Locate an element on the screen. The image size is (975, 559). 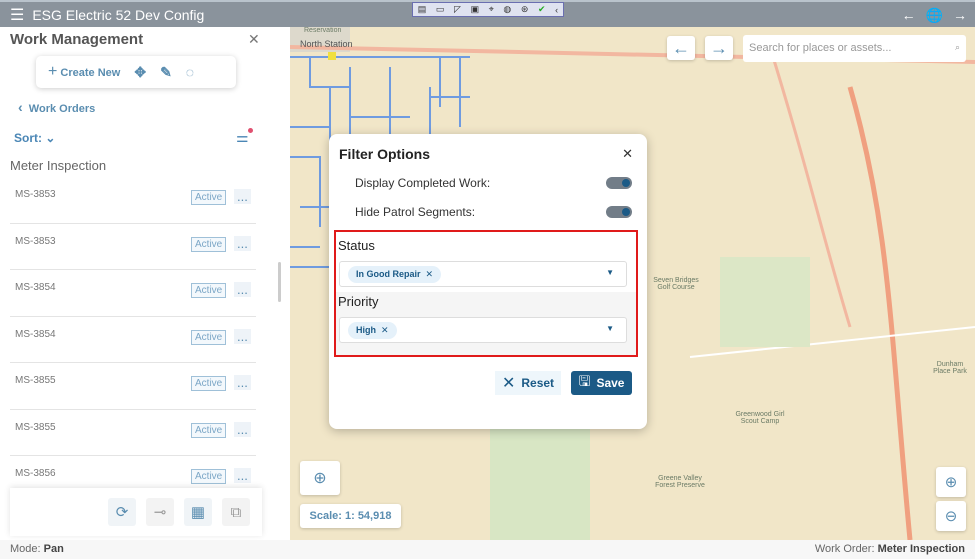
map-label: Reservation is located at coordinates (323, 30).